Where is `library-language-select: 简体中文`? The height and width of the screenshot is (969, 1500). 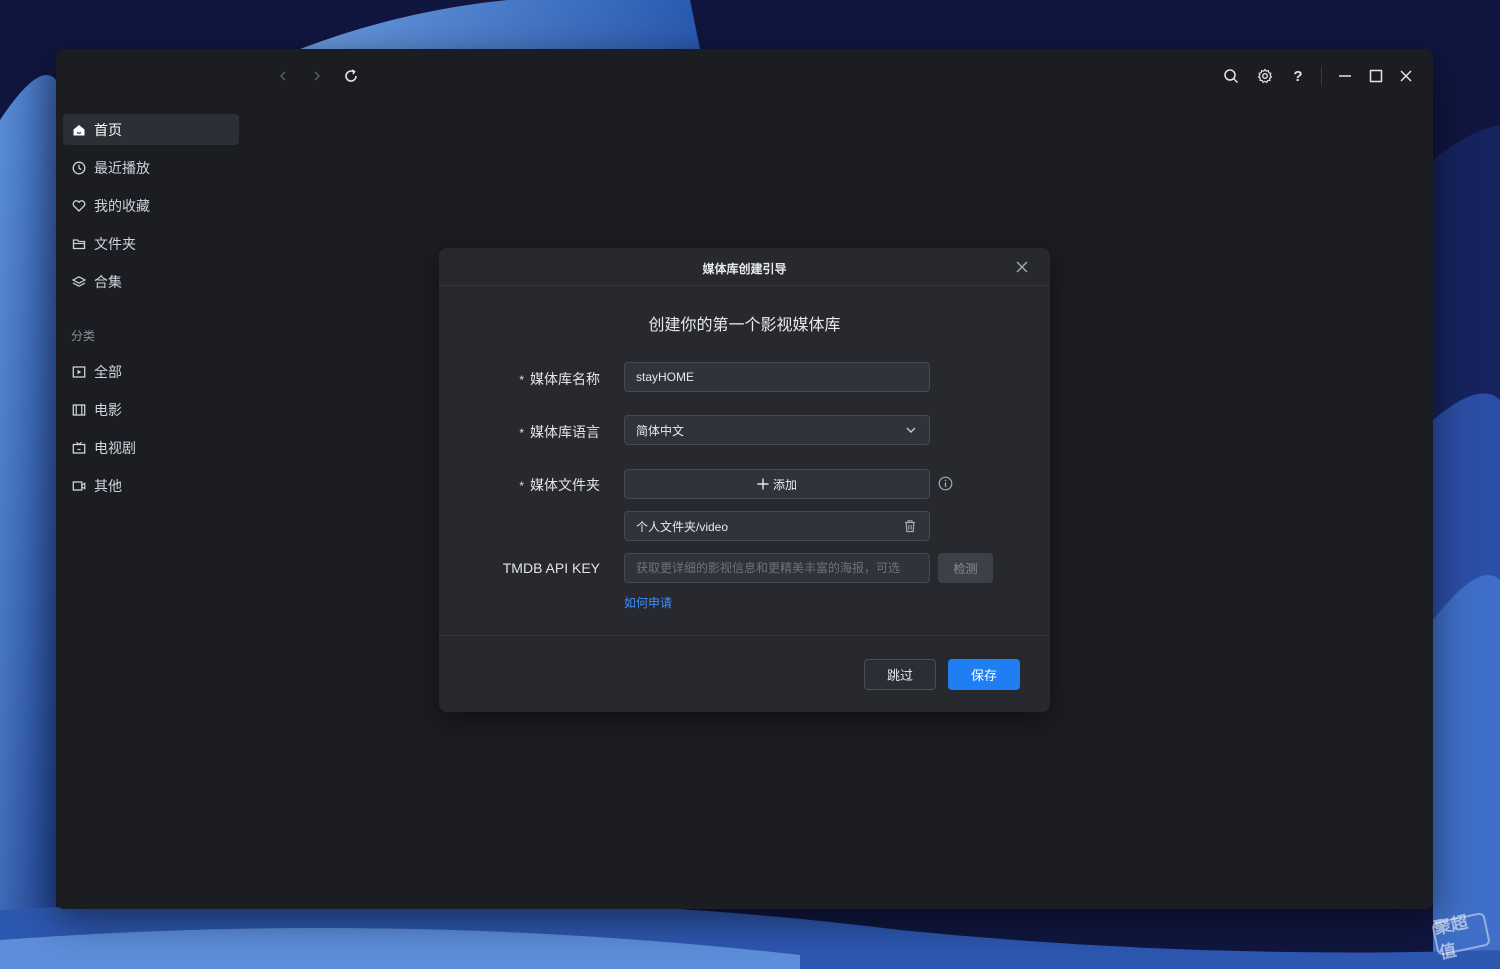 library-language-select: 简体中文 is located at coordinates (777, 430).